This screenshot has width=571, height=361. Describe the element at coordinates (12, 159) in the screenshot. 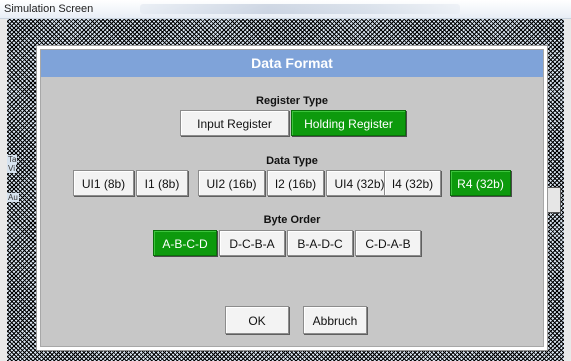

I see `background-hint: Ta` at that location.